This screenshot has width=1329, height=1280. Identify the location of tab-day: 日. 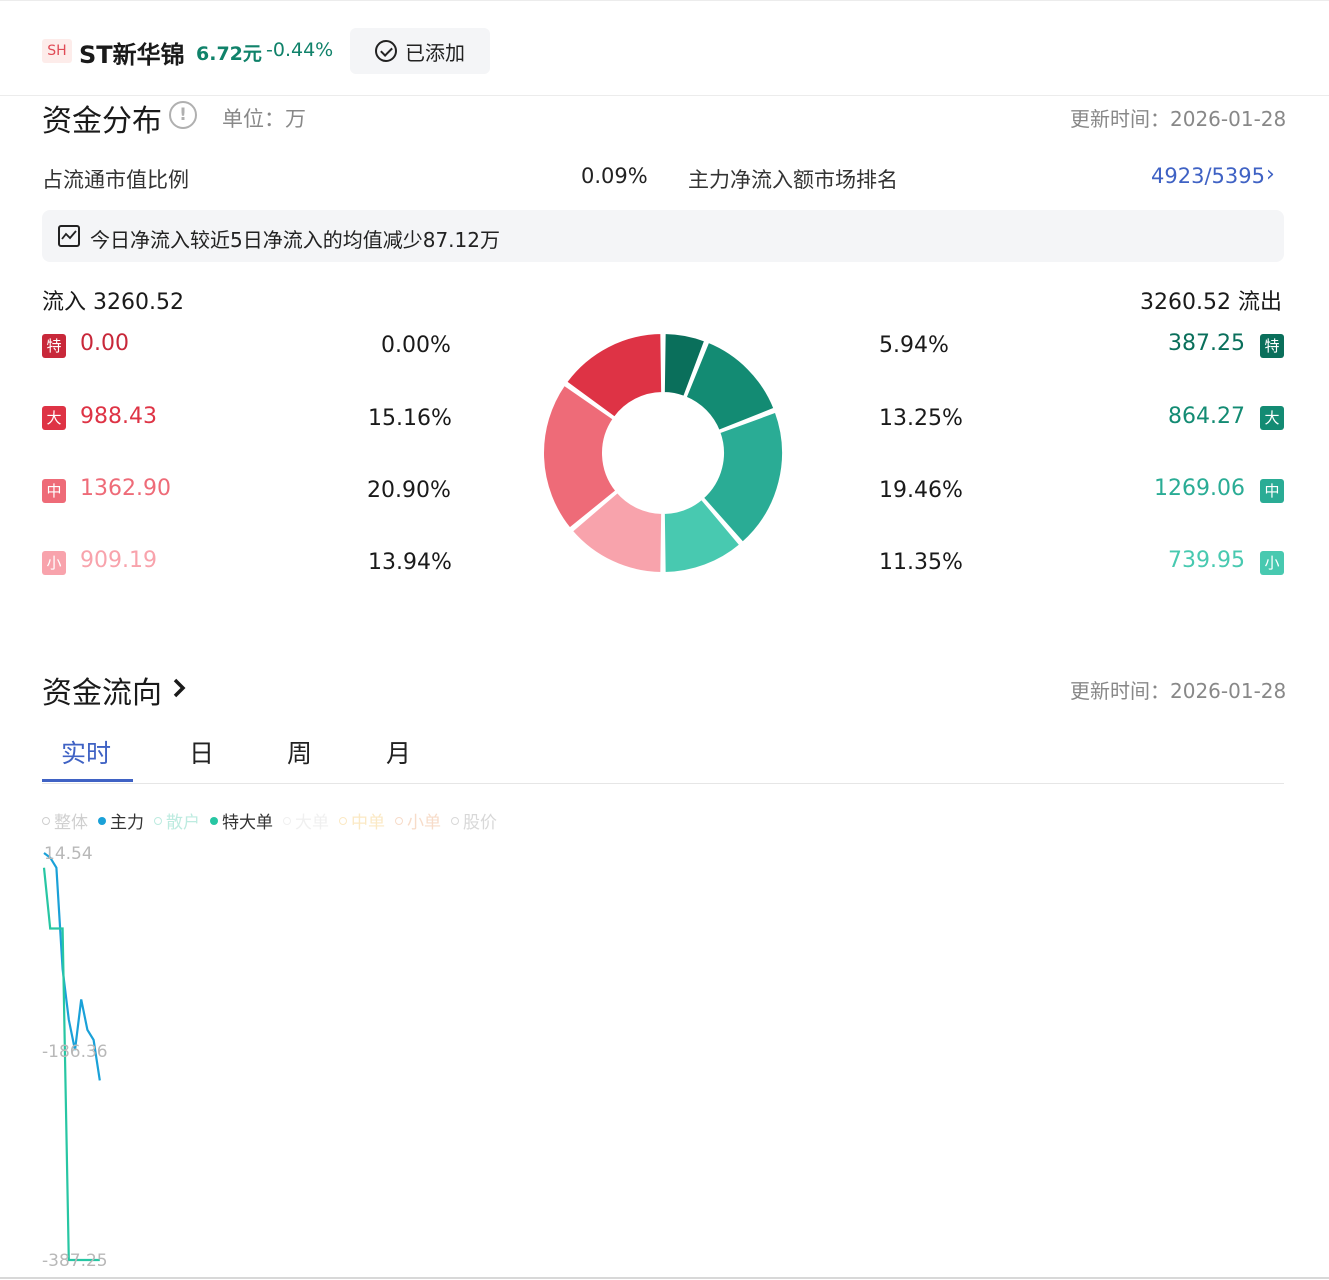
(201, 752).